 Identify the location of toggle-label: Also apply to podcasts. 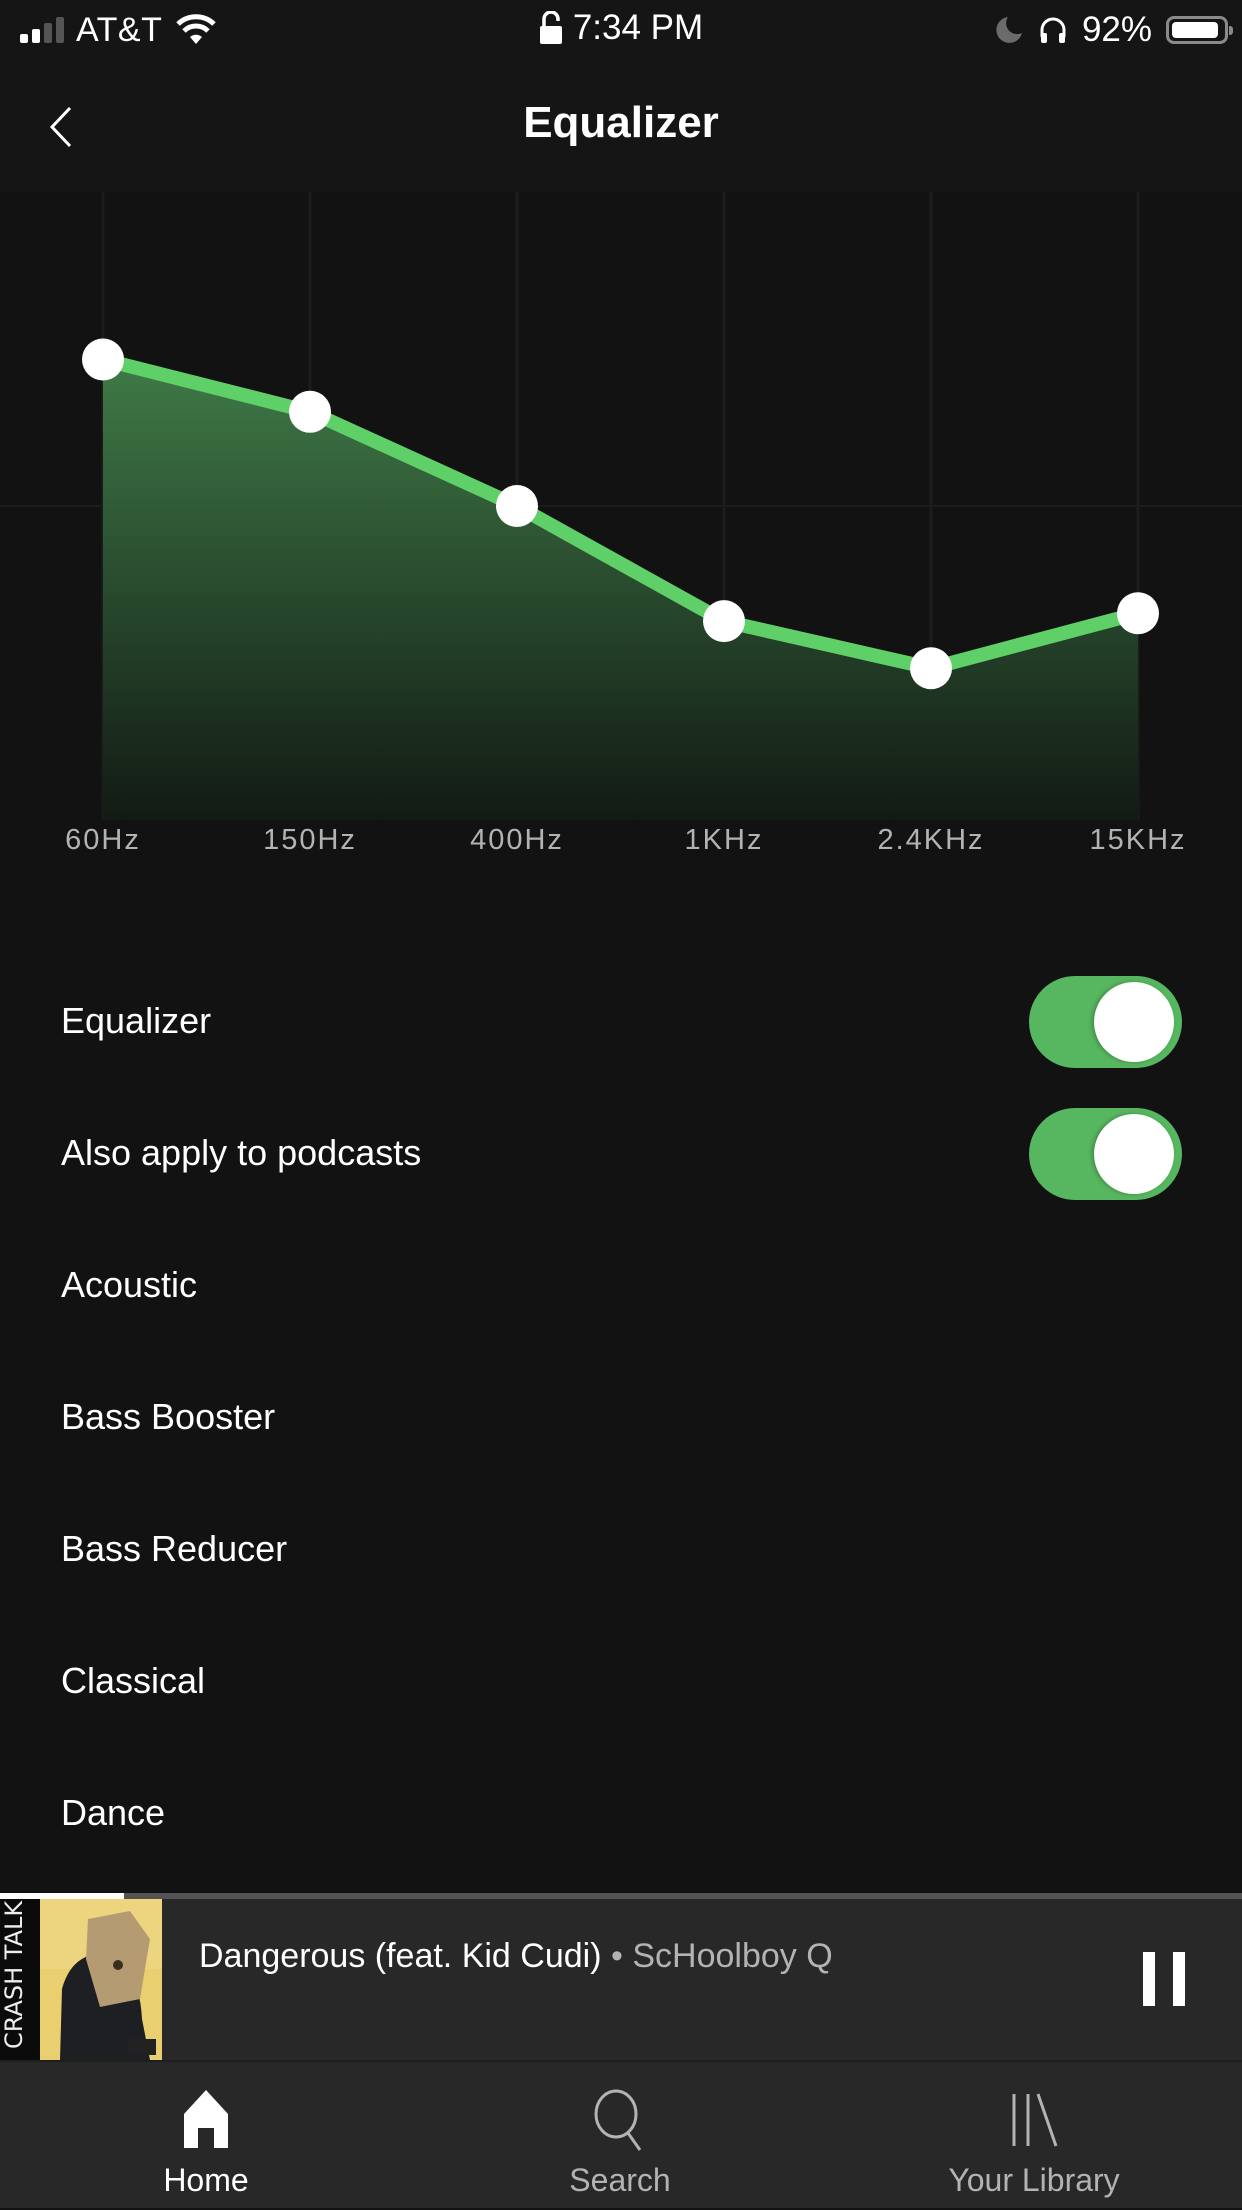
(241, 1152).